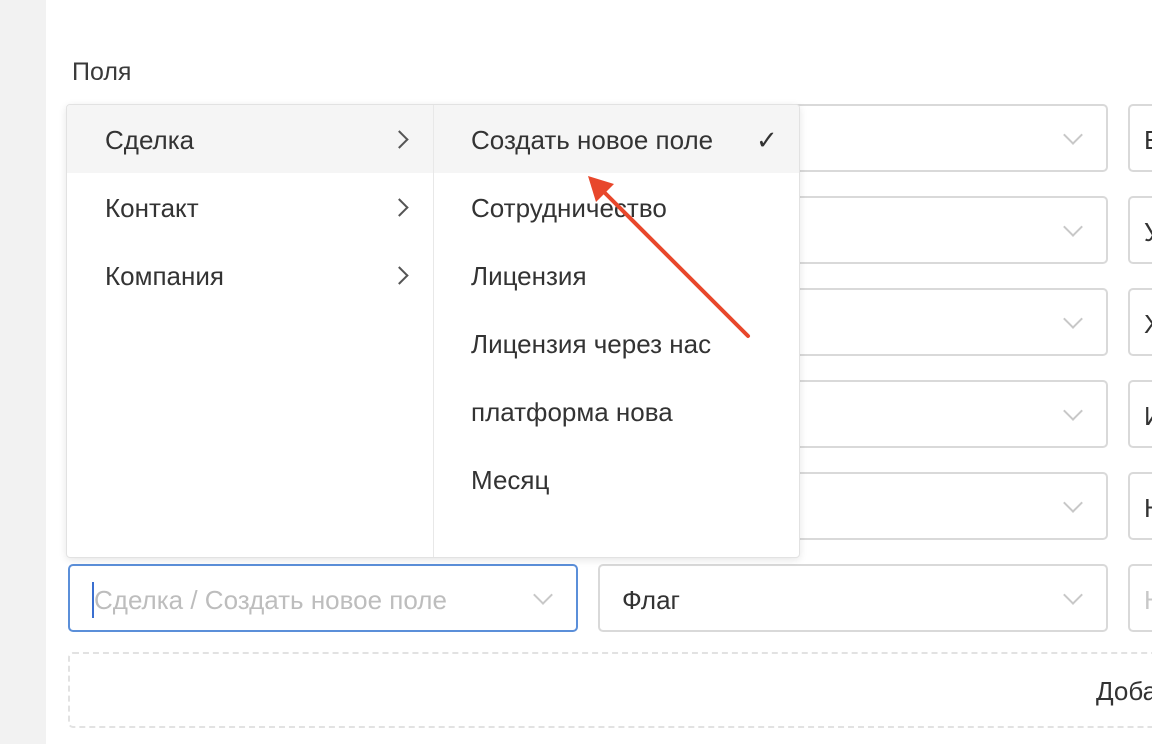  Describe the element at coordinates (616, 479) in the screenshot. I see `field-item: Месяц` at that location.